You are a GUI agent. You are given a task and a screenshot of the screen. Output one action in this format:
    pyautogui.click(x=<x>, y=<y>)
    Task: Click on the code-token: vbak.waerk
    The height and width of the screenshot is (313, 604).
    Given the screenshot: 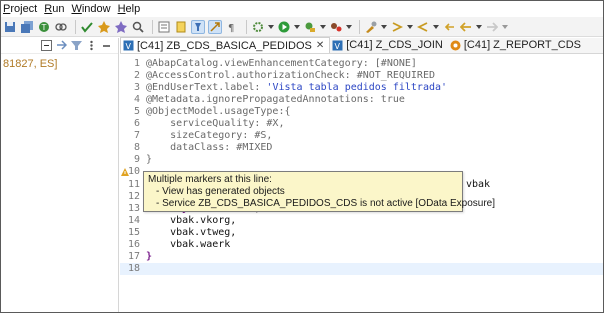 What is the action you would take?
    pyautogui.click(x=188, y=244)
    